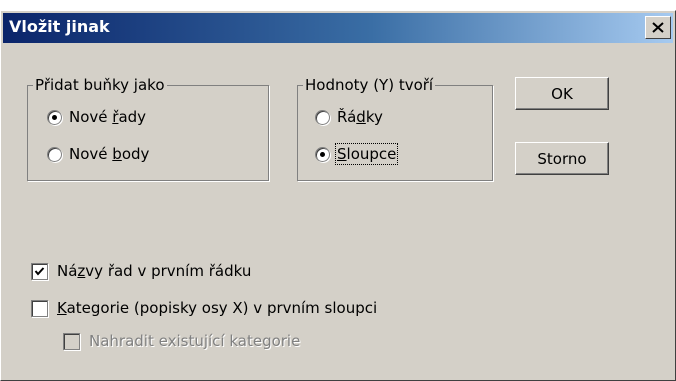  I want to click on radio-label: Nové body, so click(109, 154).